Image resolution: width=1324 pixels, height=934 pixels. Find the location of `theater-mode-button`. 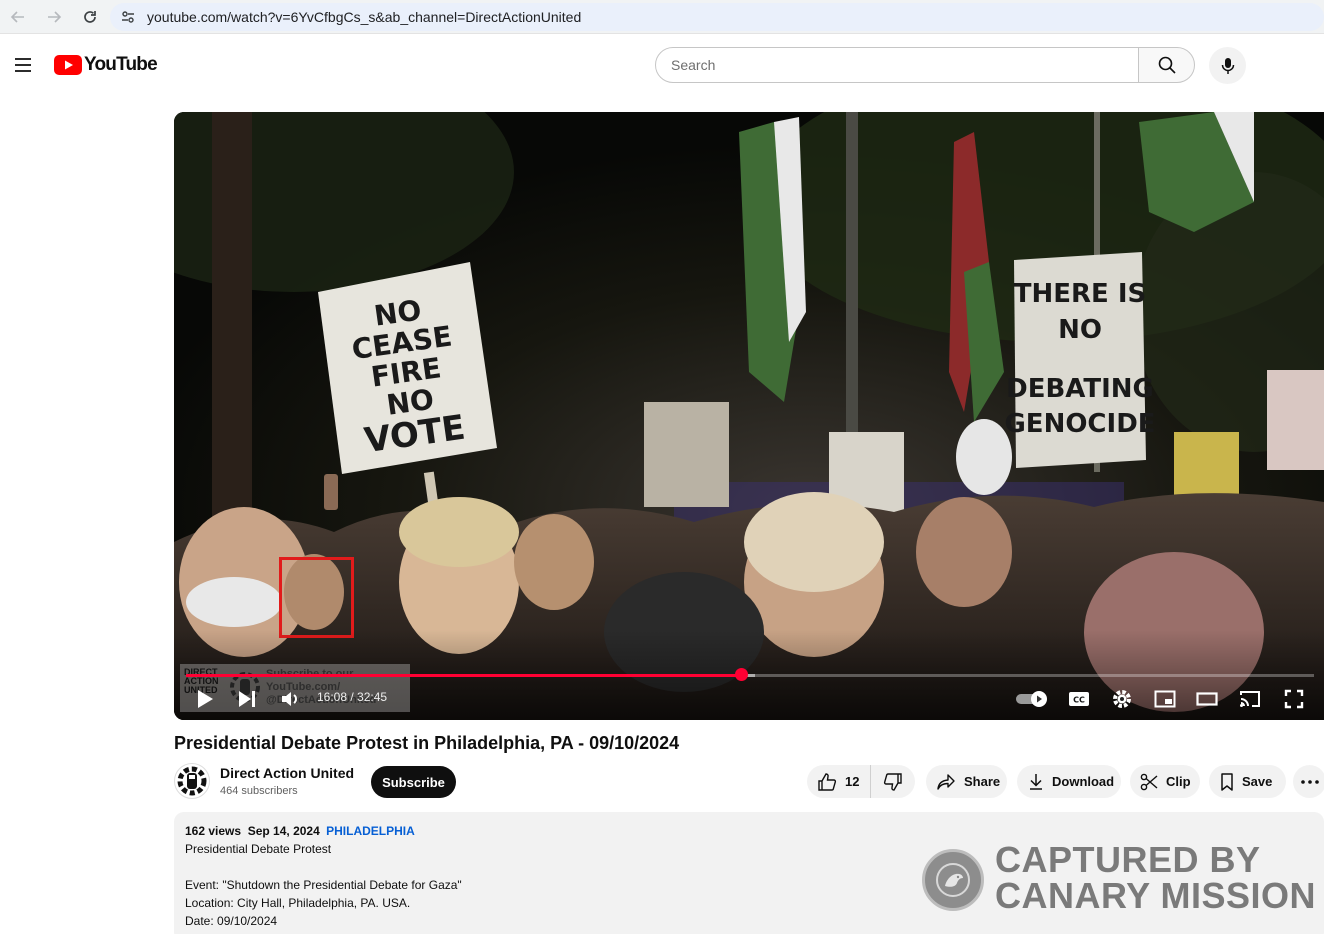

theater-mode-button is located at coordinates (1207, 699).